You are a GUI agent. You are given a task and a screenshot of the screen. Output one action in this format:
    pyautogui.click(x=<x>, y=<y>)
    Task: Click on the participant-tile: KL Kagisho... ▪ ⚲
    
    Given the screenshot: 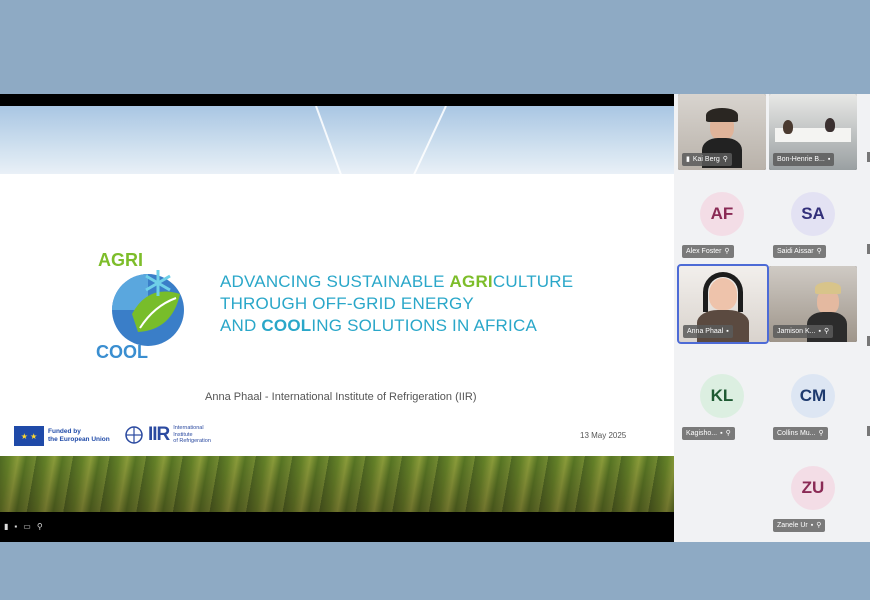 What is the action you would take?
    pyautogui.click(x=722, y=406)
    